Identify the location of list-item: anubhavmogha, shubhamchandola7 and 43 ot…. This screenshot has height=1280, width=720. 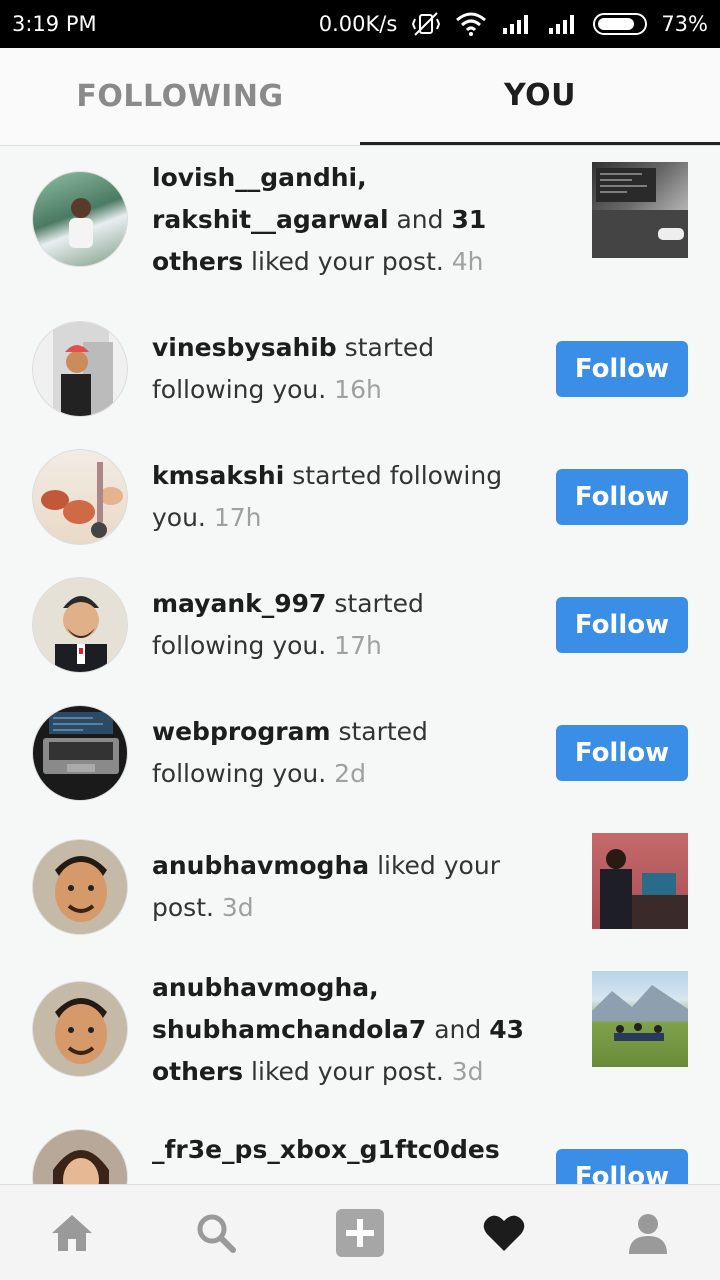
(360, 1032).